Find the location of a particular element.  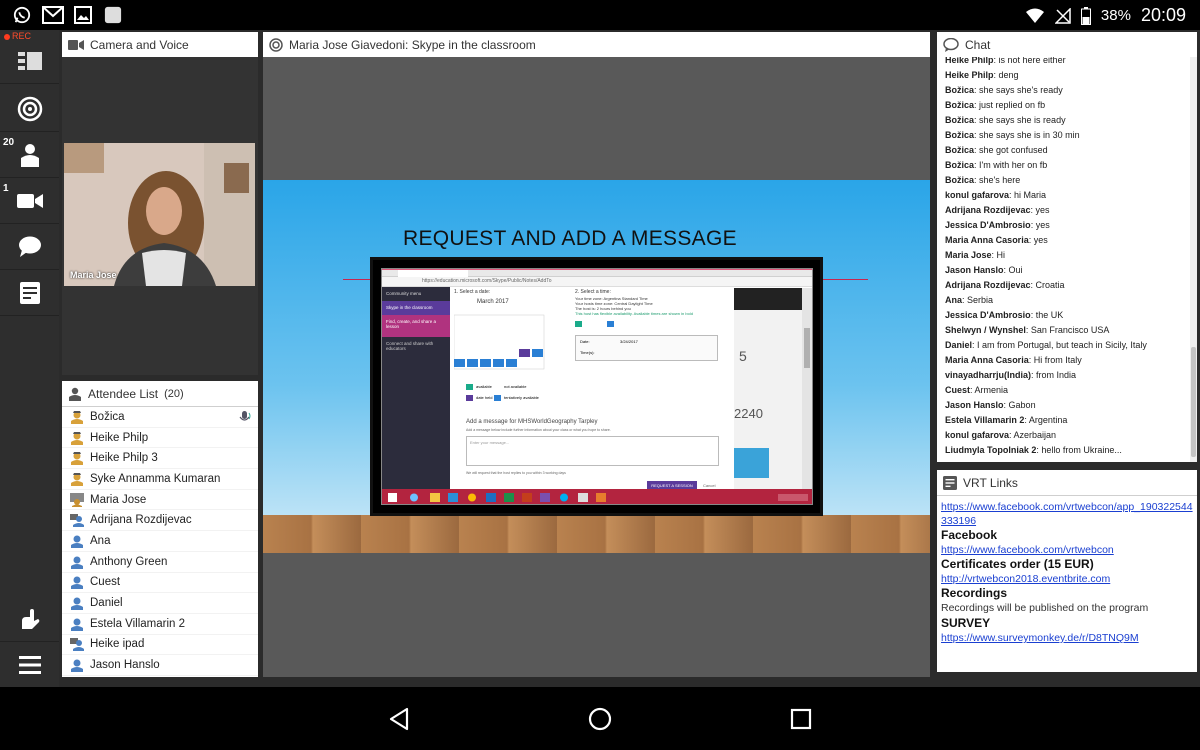

attendee-item: Syke Annamma Kumaran is located at coordinates (160, 479).